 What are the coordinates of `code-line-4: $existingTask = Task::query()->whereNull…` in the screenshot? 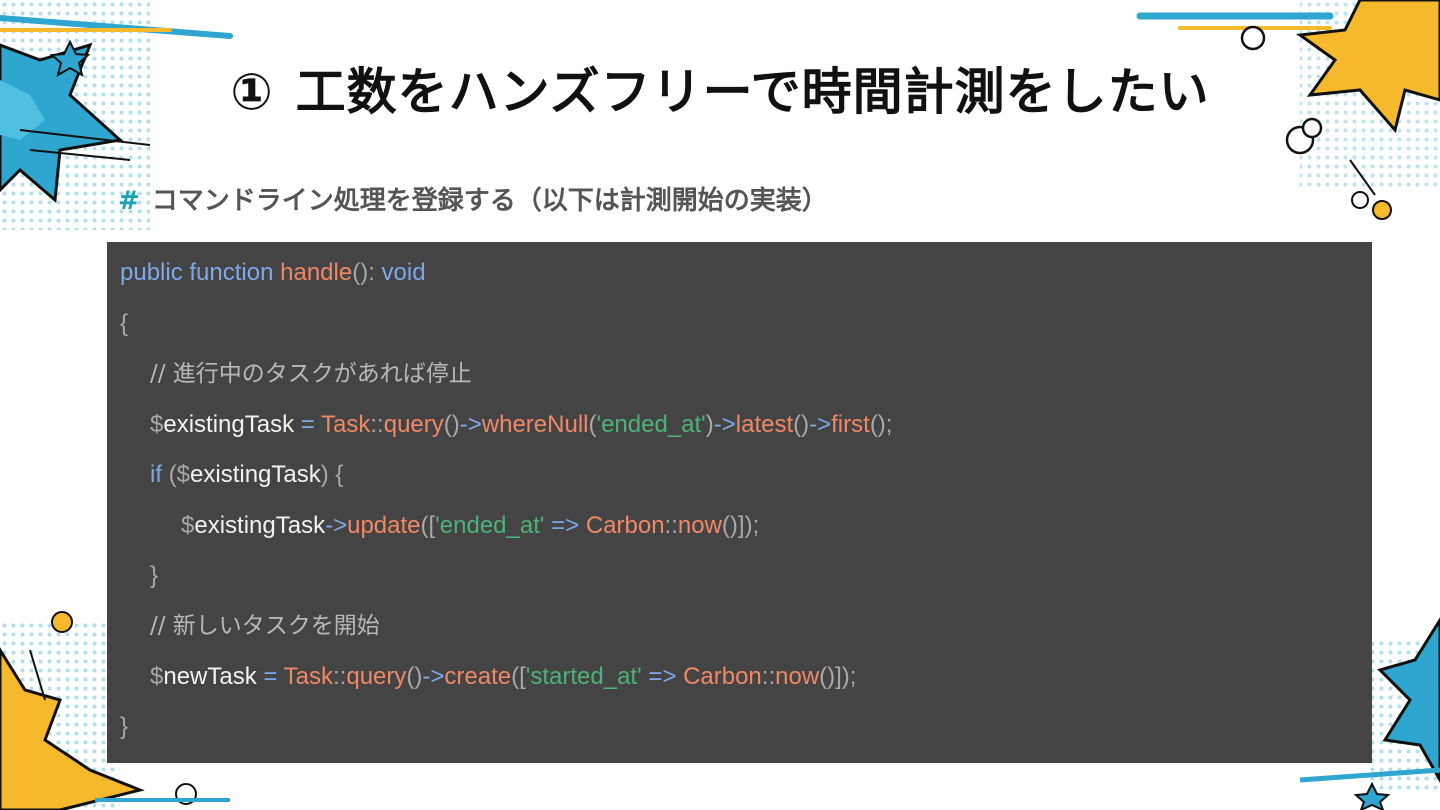 It's located at (521, 425).